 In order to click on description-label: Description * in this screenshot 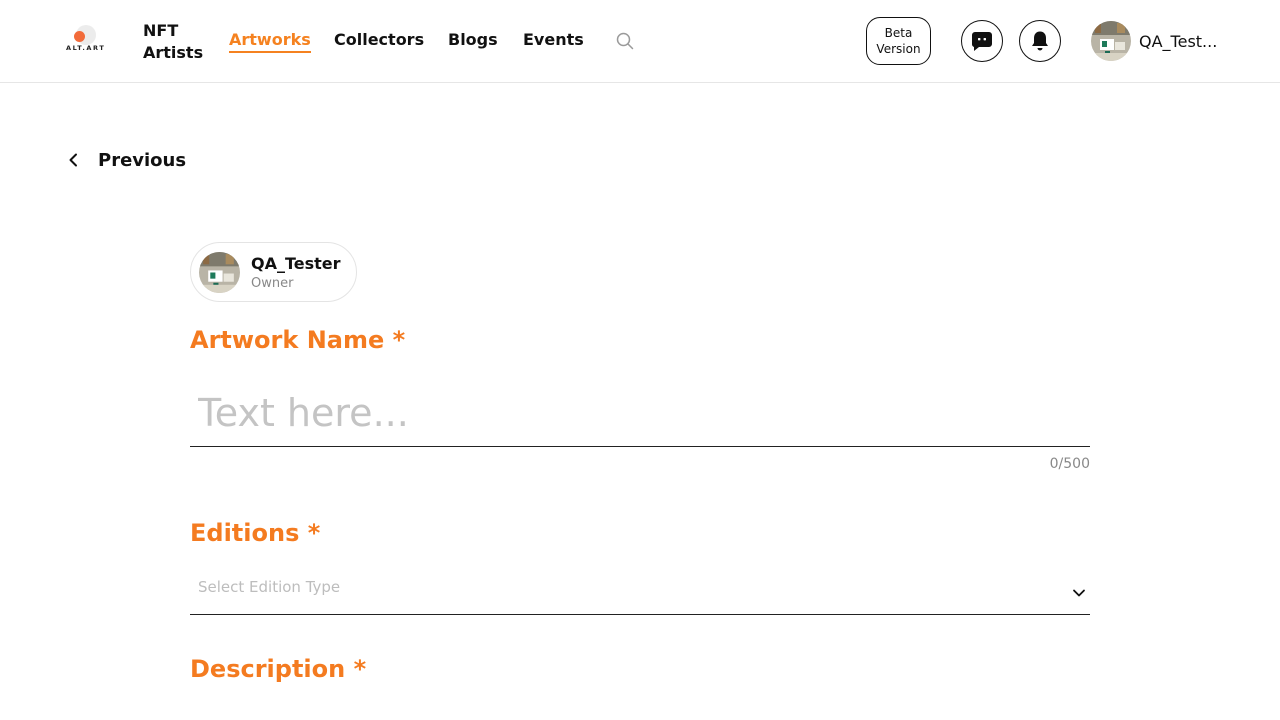, I will do `click(278, 669)`.